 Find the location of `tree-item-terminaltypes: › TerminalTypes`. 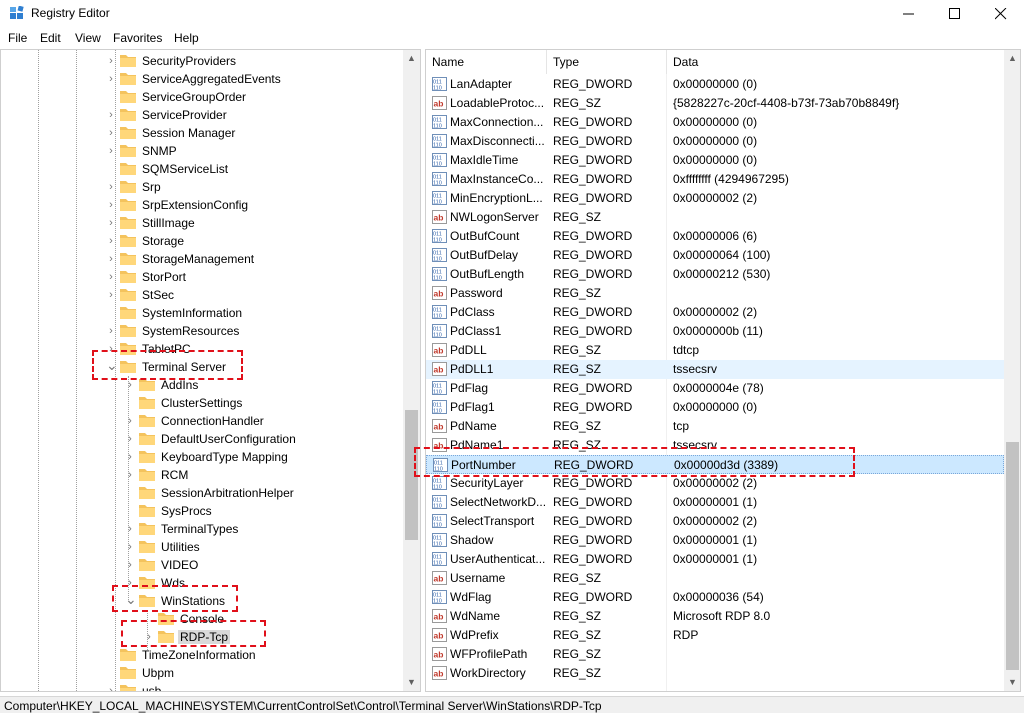

tree-item-terminaltypes: › TerminalTypes is located at coordinates (202, 529).